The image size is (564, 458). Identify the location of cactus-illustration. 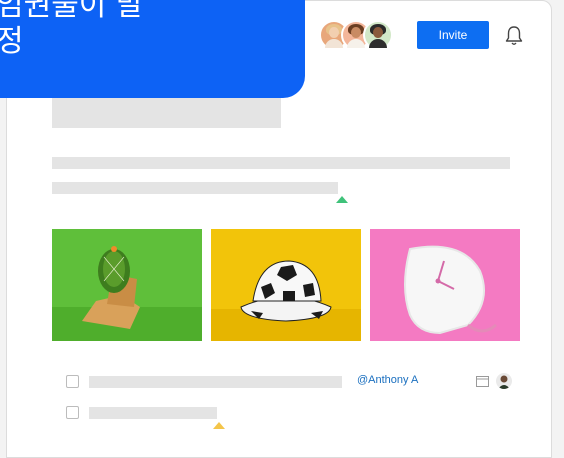
(127, 293).